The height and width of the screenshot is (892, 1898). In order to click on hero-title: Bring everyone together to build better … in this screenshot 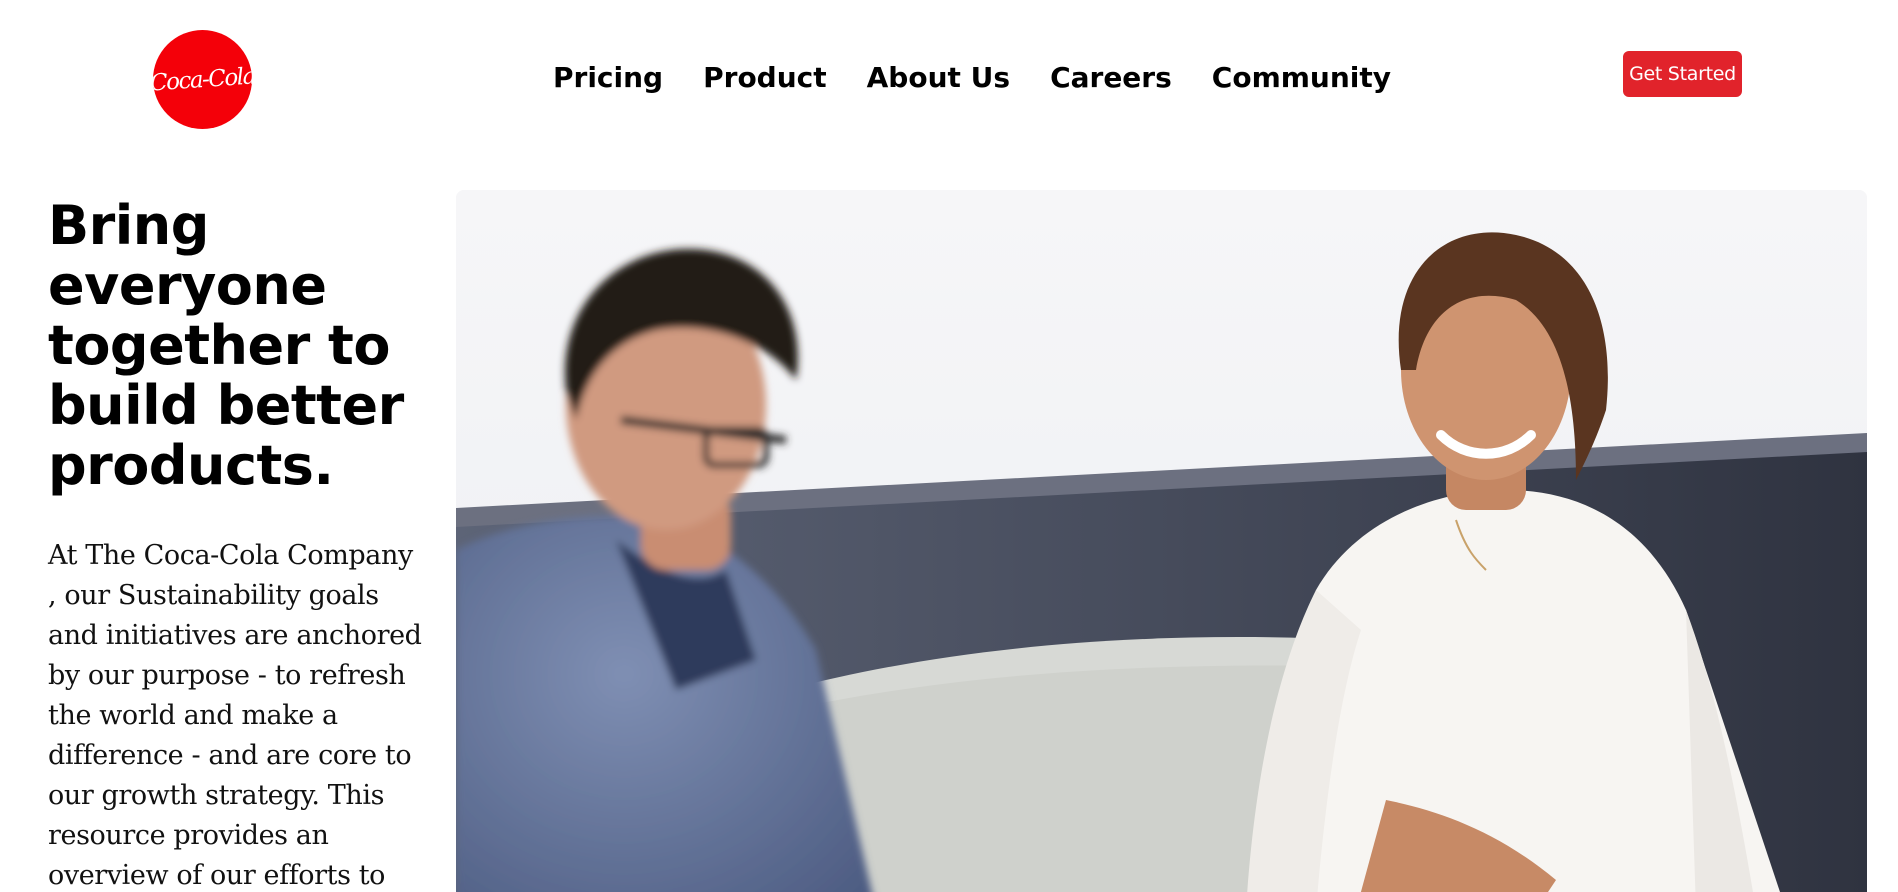, I will do `click(226, 345)`.